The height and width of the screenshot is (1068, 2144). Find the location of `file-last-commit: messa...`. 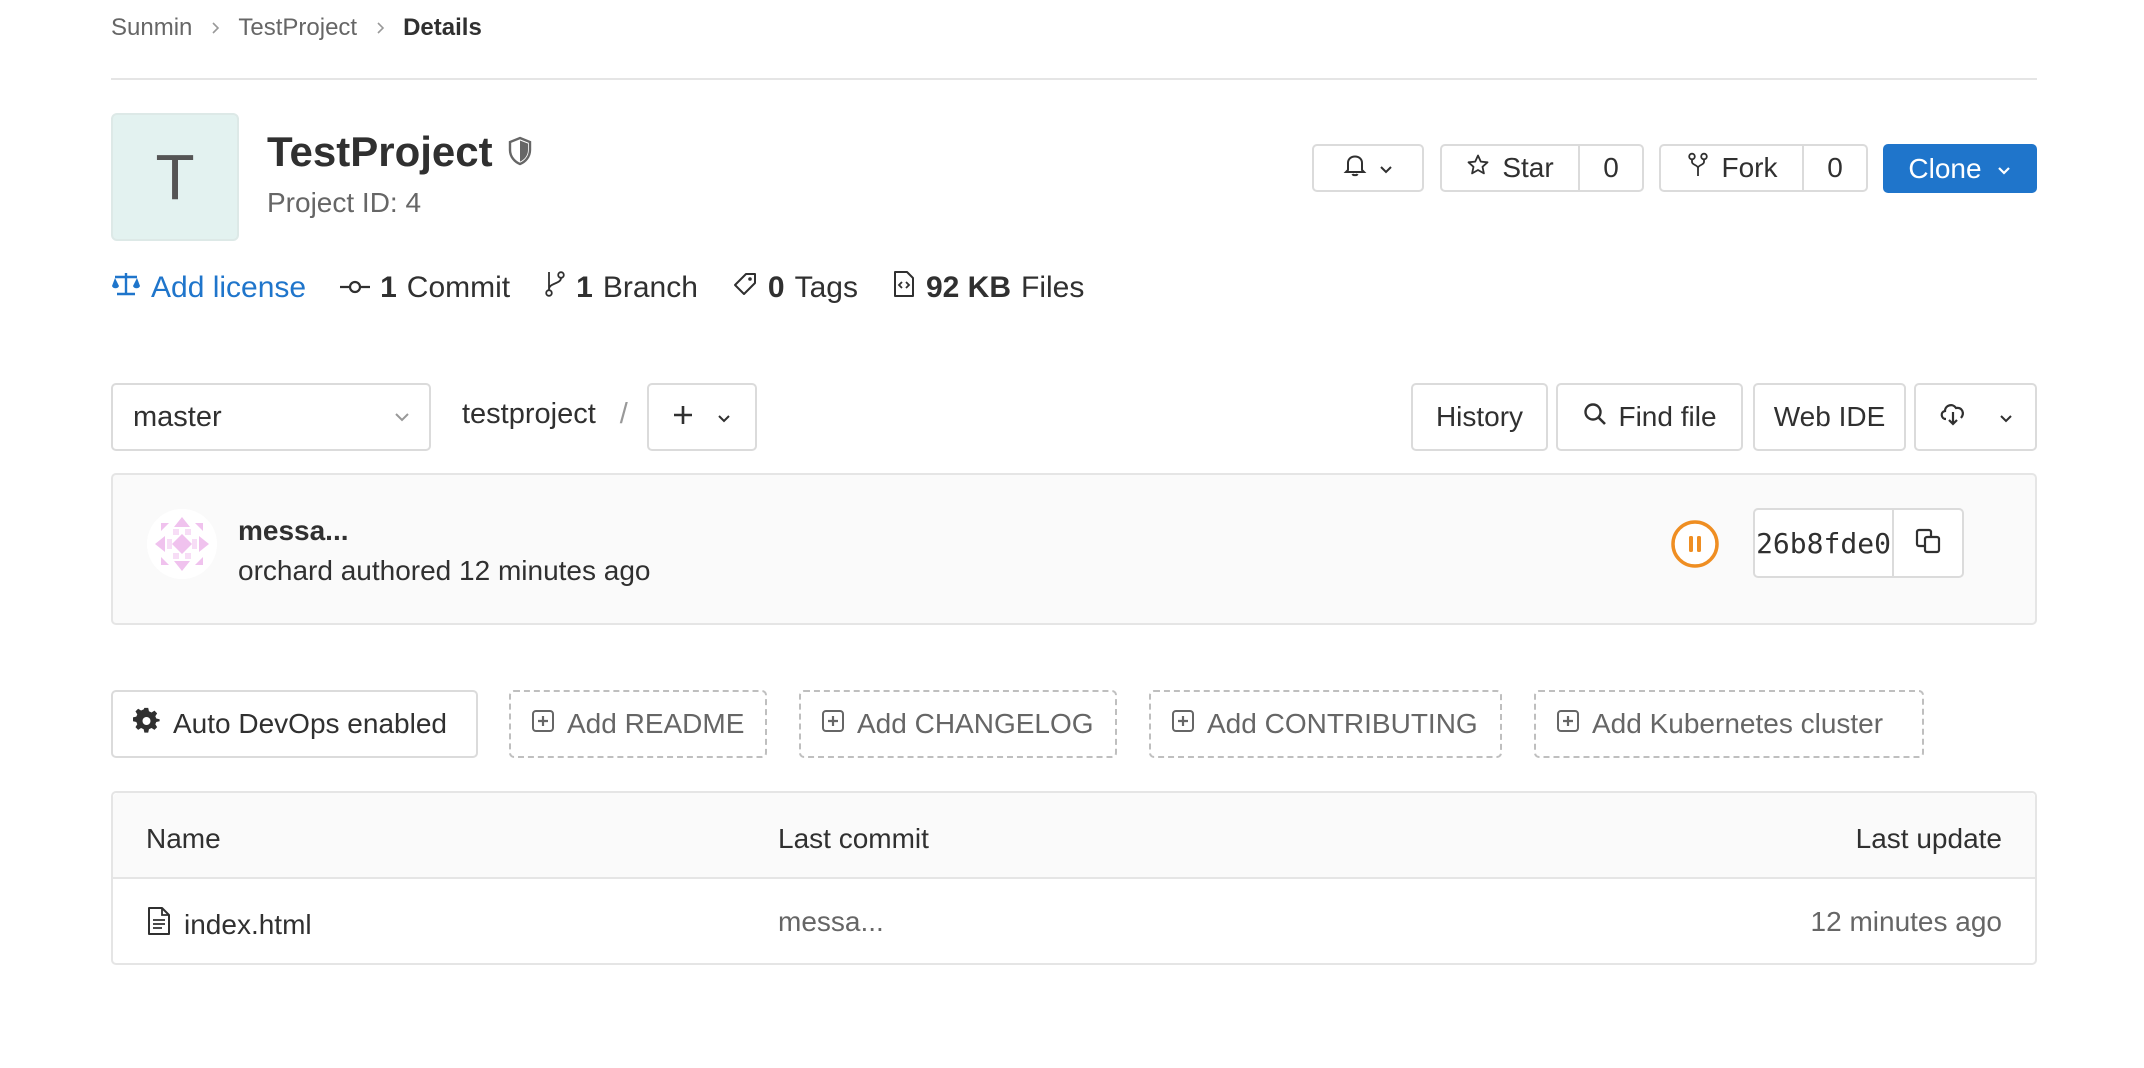

file-last-commit: messa... is located at coordinates (831, 922).